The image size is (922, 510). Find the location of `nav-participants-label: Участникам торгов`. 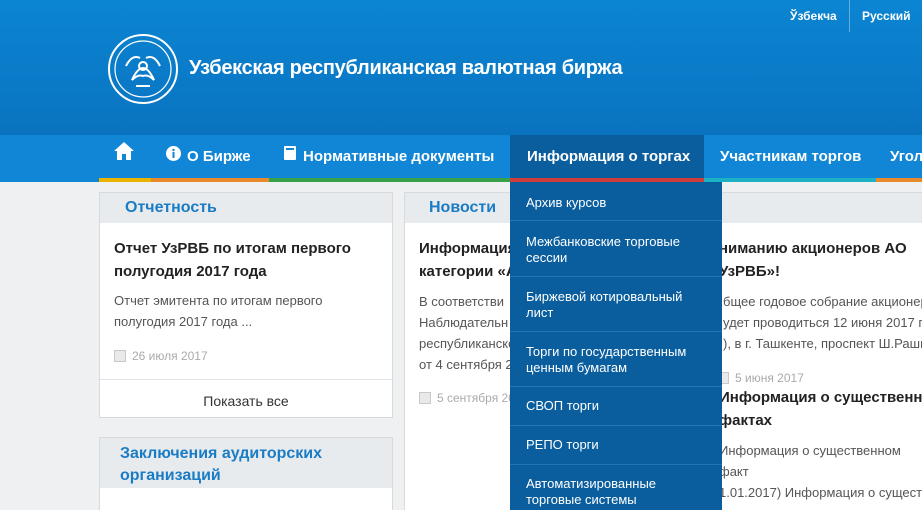

nav-participants-label: Участникам торгов is located at coordinates (791, 156).